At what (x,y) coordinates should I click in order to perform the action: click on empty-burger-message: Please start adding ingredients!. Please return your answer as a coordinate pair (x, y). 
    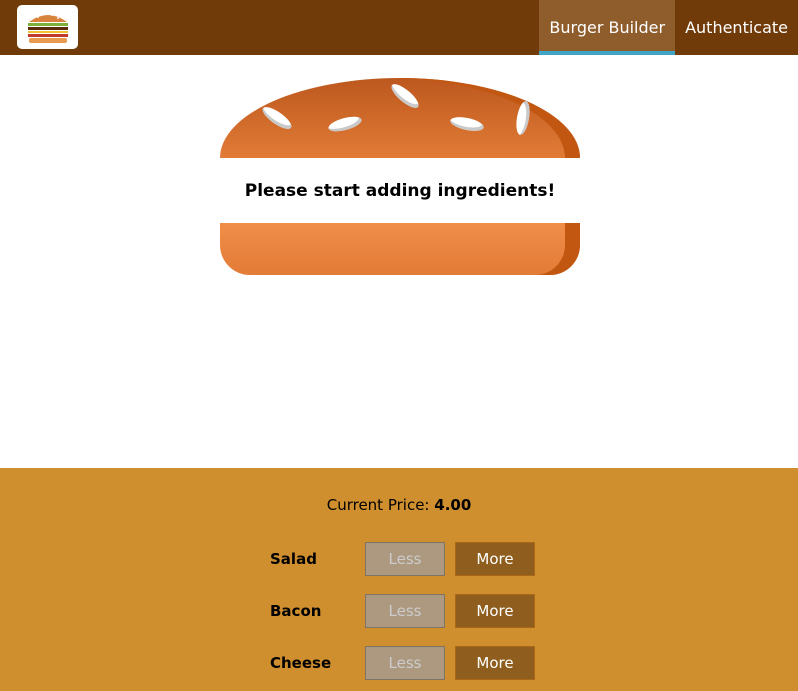
    Looking at the image, I should click on (400, 190).